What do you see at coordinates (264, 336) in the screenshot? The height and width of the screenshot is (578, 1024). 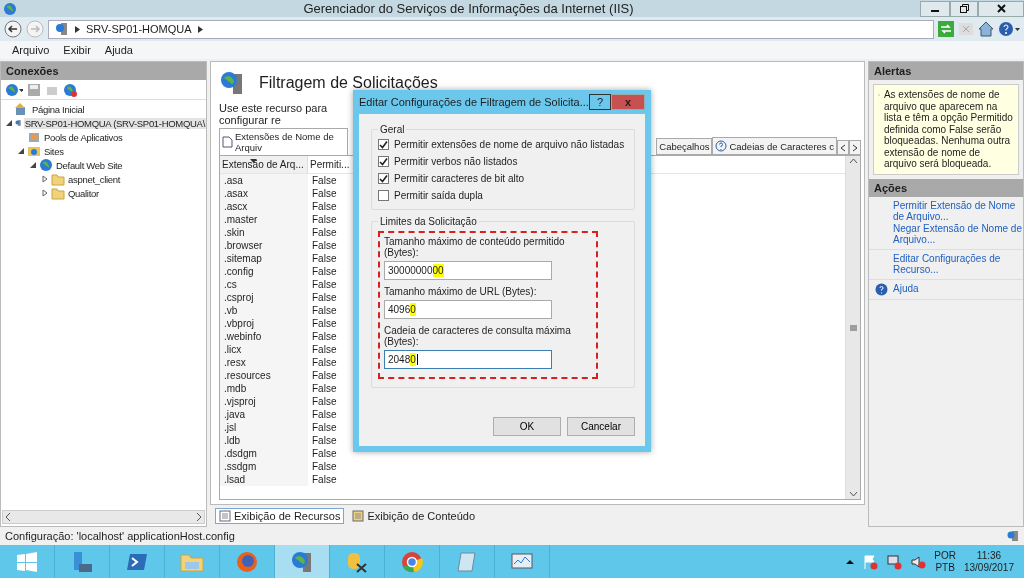 I see `table-cell: .webinfo` at bounding box center [264, 336].